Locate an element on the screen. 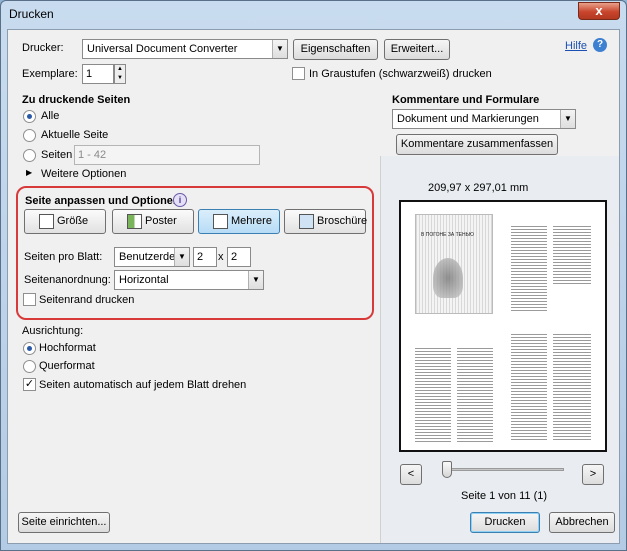 The image size is (627, 551). printer-select-value: Universal Document Converter is located at coordinates (162, 49).